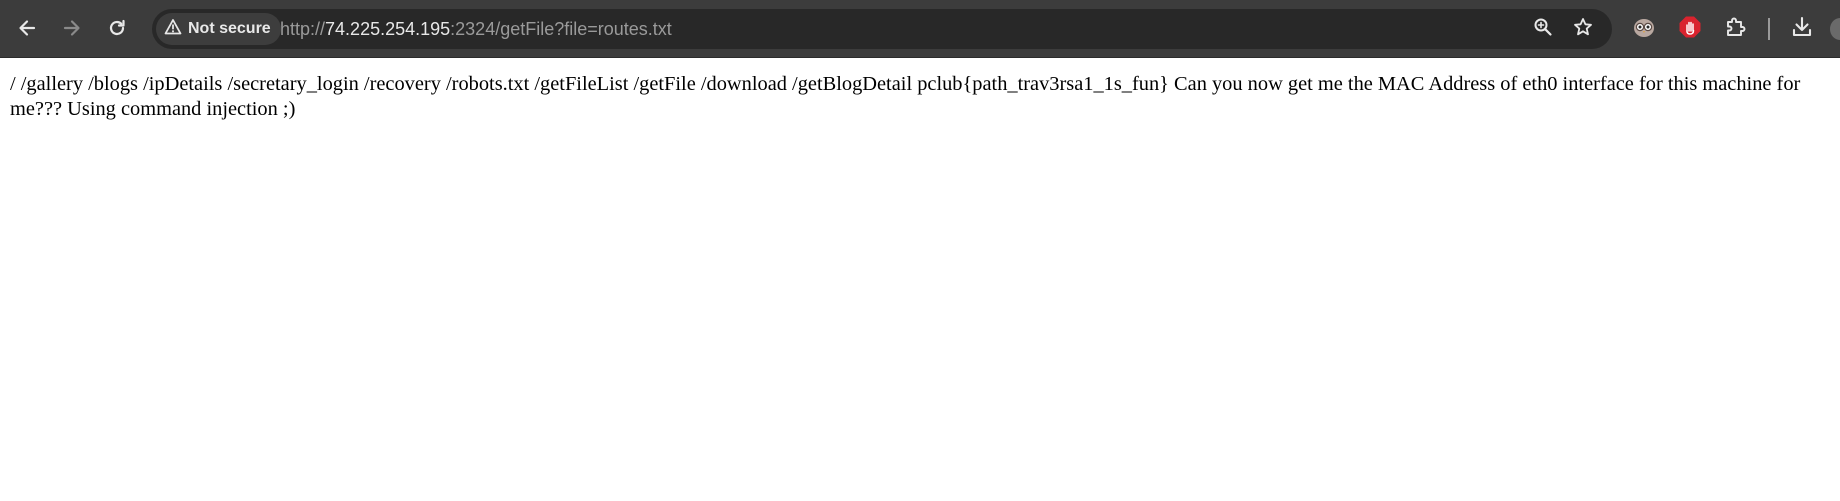 The height and width of the screenshot is (501, 1840). Describe the element at coordinates (229, 28) in the screenshot. I see `security-label: Not secure` at that location.